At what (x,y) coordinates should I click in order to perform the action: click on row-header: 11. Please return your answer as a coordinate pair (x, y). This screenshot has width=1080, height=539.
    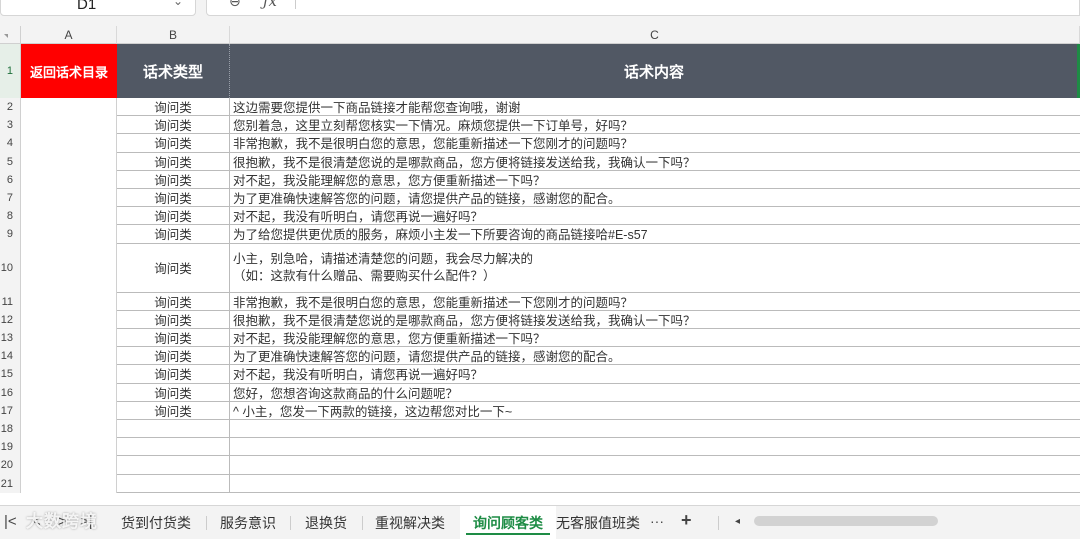
    Looking at the image, I should click on (10, 301).